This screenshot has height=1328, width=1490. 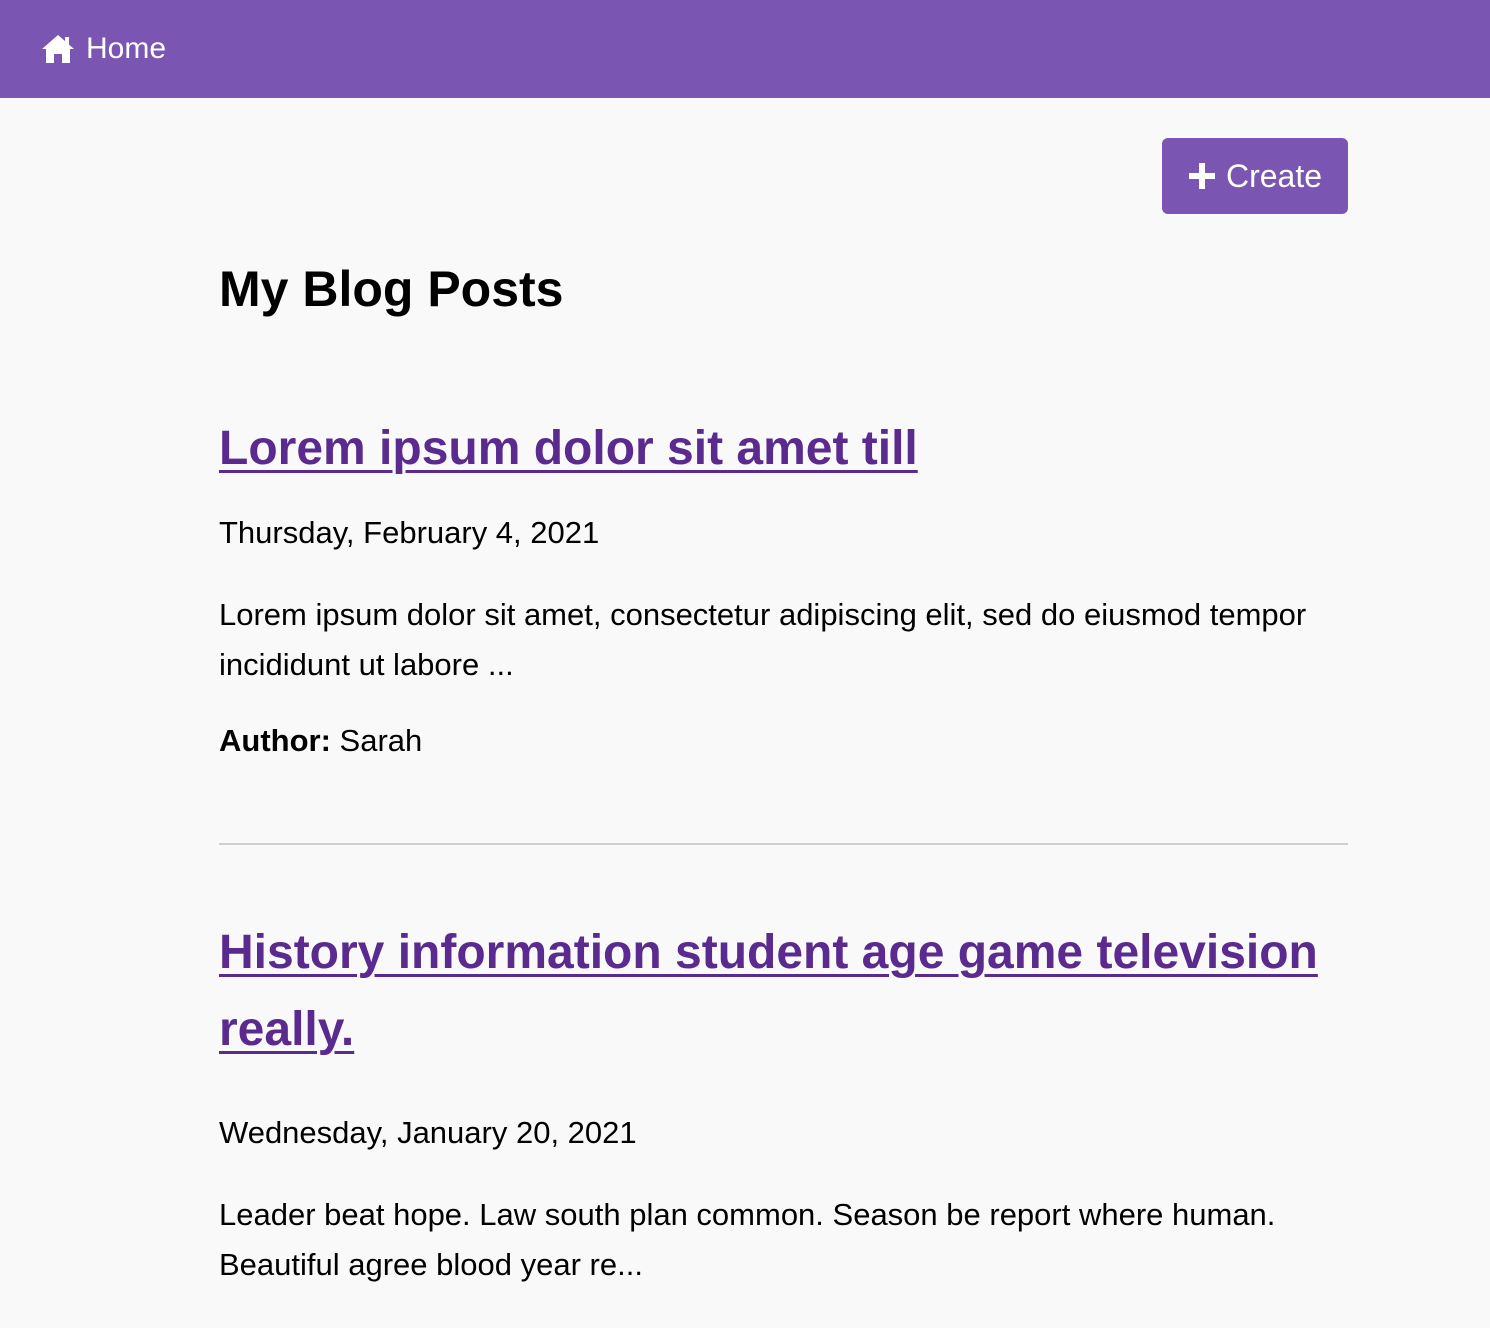 What do you see at coordinates (409, 532) in the screenshot?
I see `post-date: Thursday, February 4, 2021` at bounding box center [409, 532].